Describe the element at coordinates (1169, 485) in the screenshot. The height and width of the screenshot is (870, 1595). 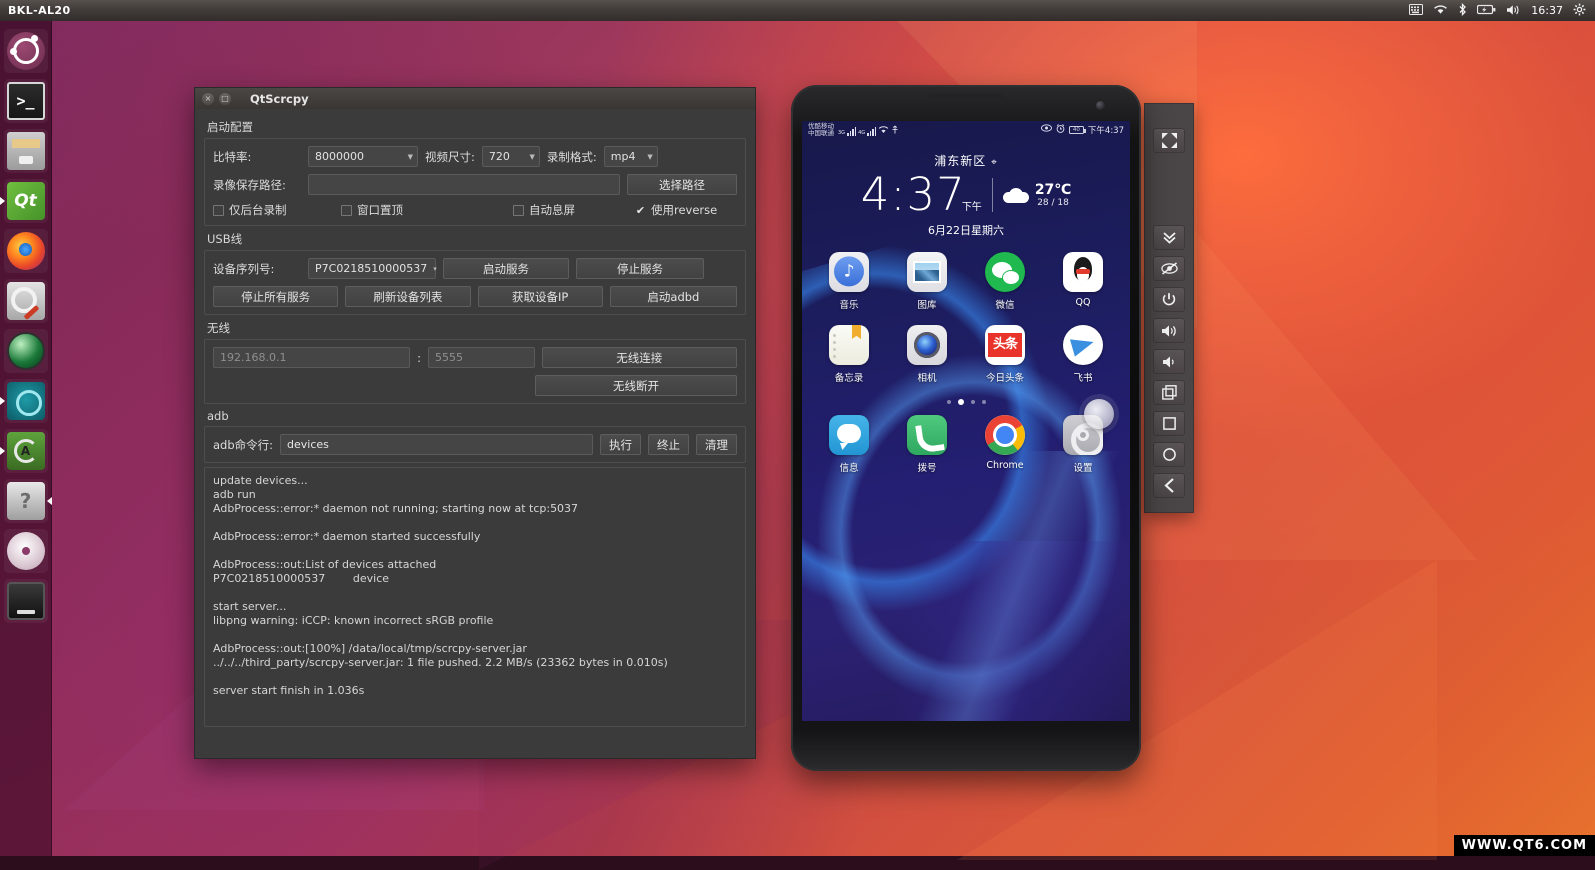
I see `back-button` at that location.